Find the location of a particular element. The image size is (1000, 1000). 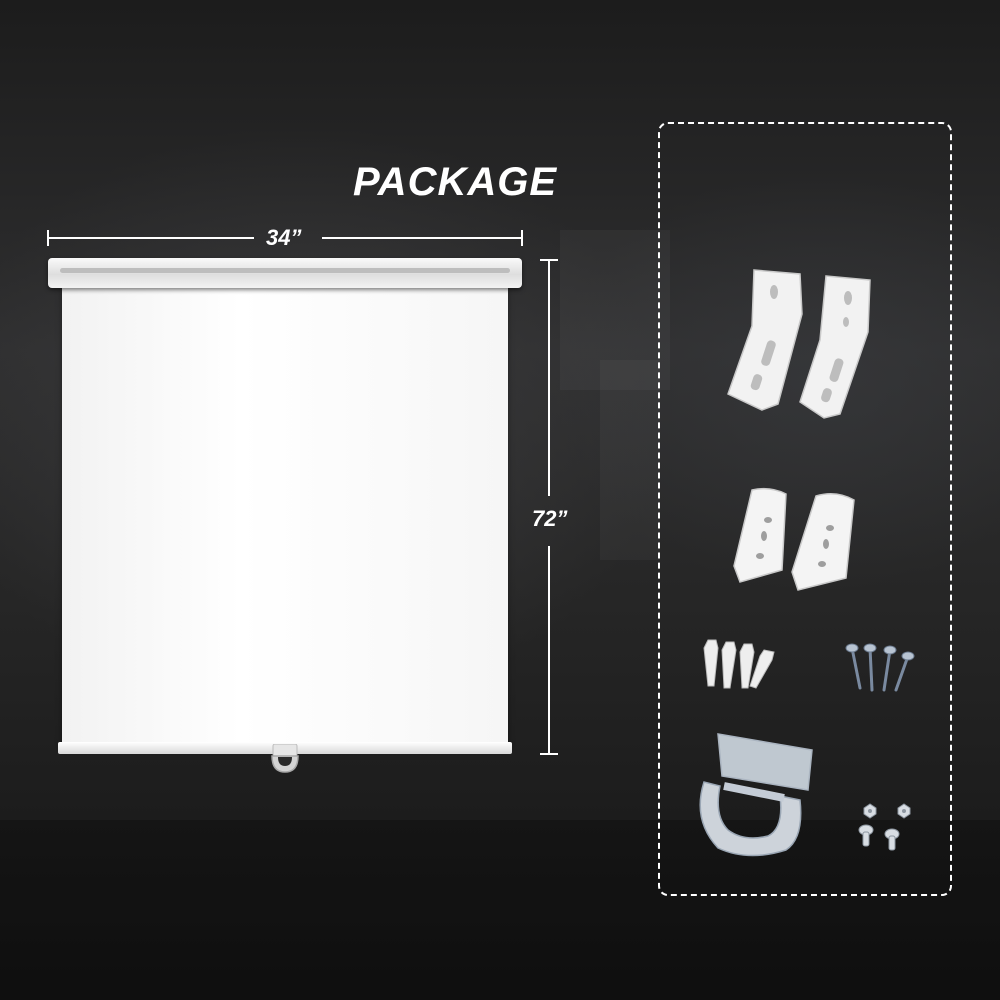

width-label: 34” is located at coordinates (284, 237).